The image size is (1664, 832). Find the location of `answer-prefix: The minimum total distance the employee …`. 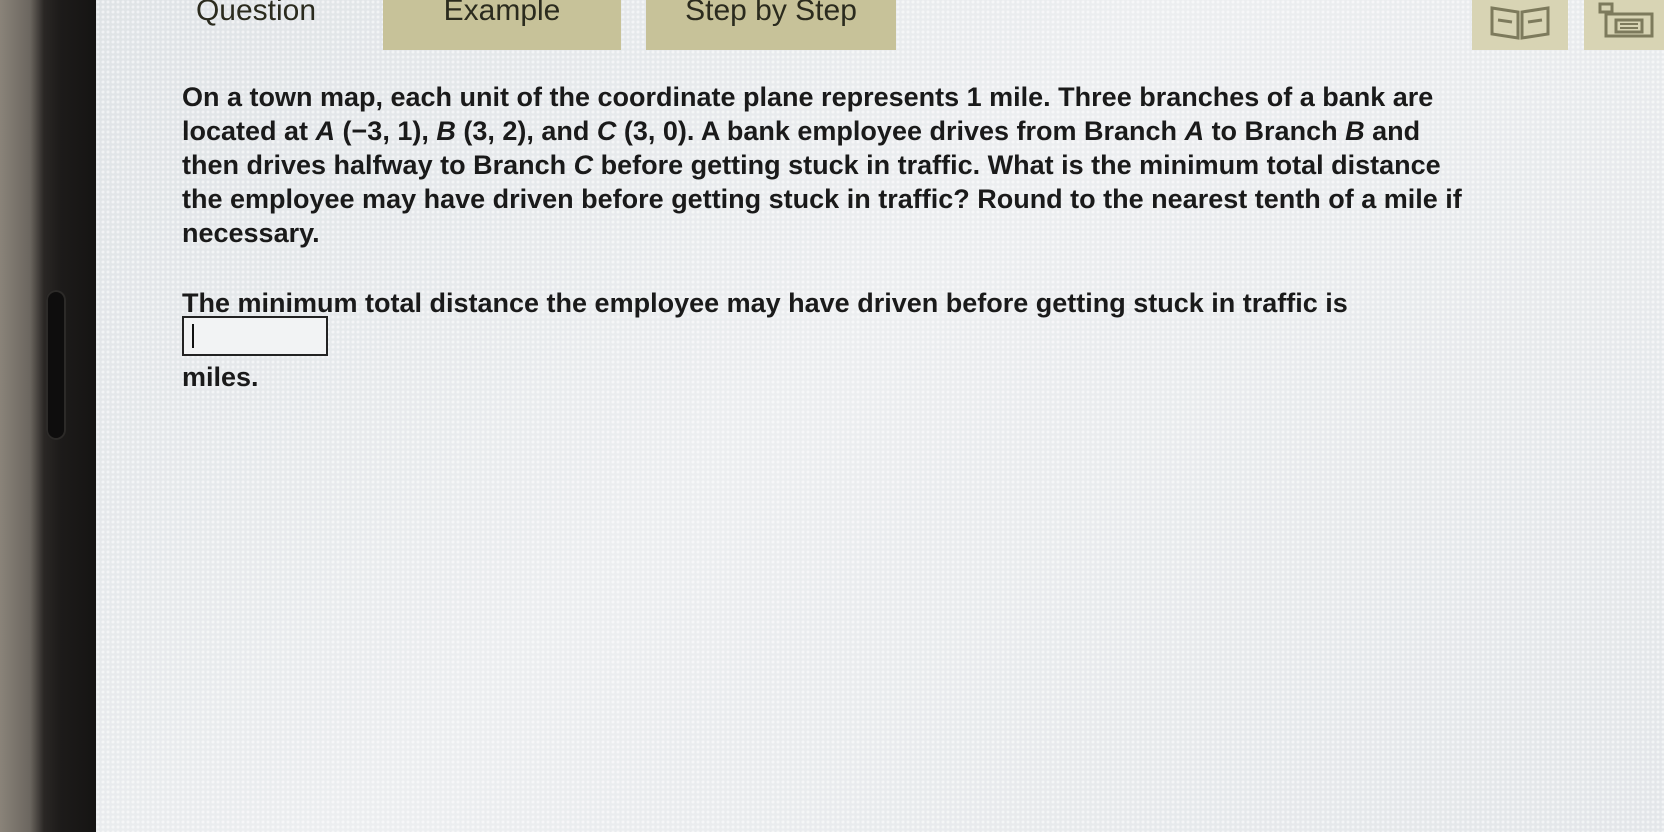

answer-prefix: The minimum total distance the employee … is located at coordinates (765, 303).